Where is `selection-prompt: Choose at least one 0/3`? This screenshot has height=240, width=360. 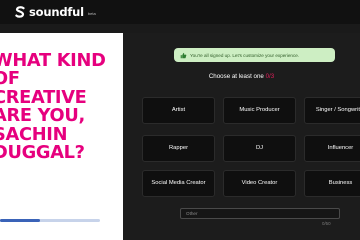
selection-prompt: Choose at least one 0/3 is located at coordinates (241, 76).